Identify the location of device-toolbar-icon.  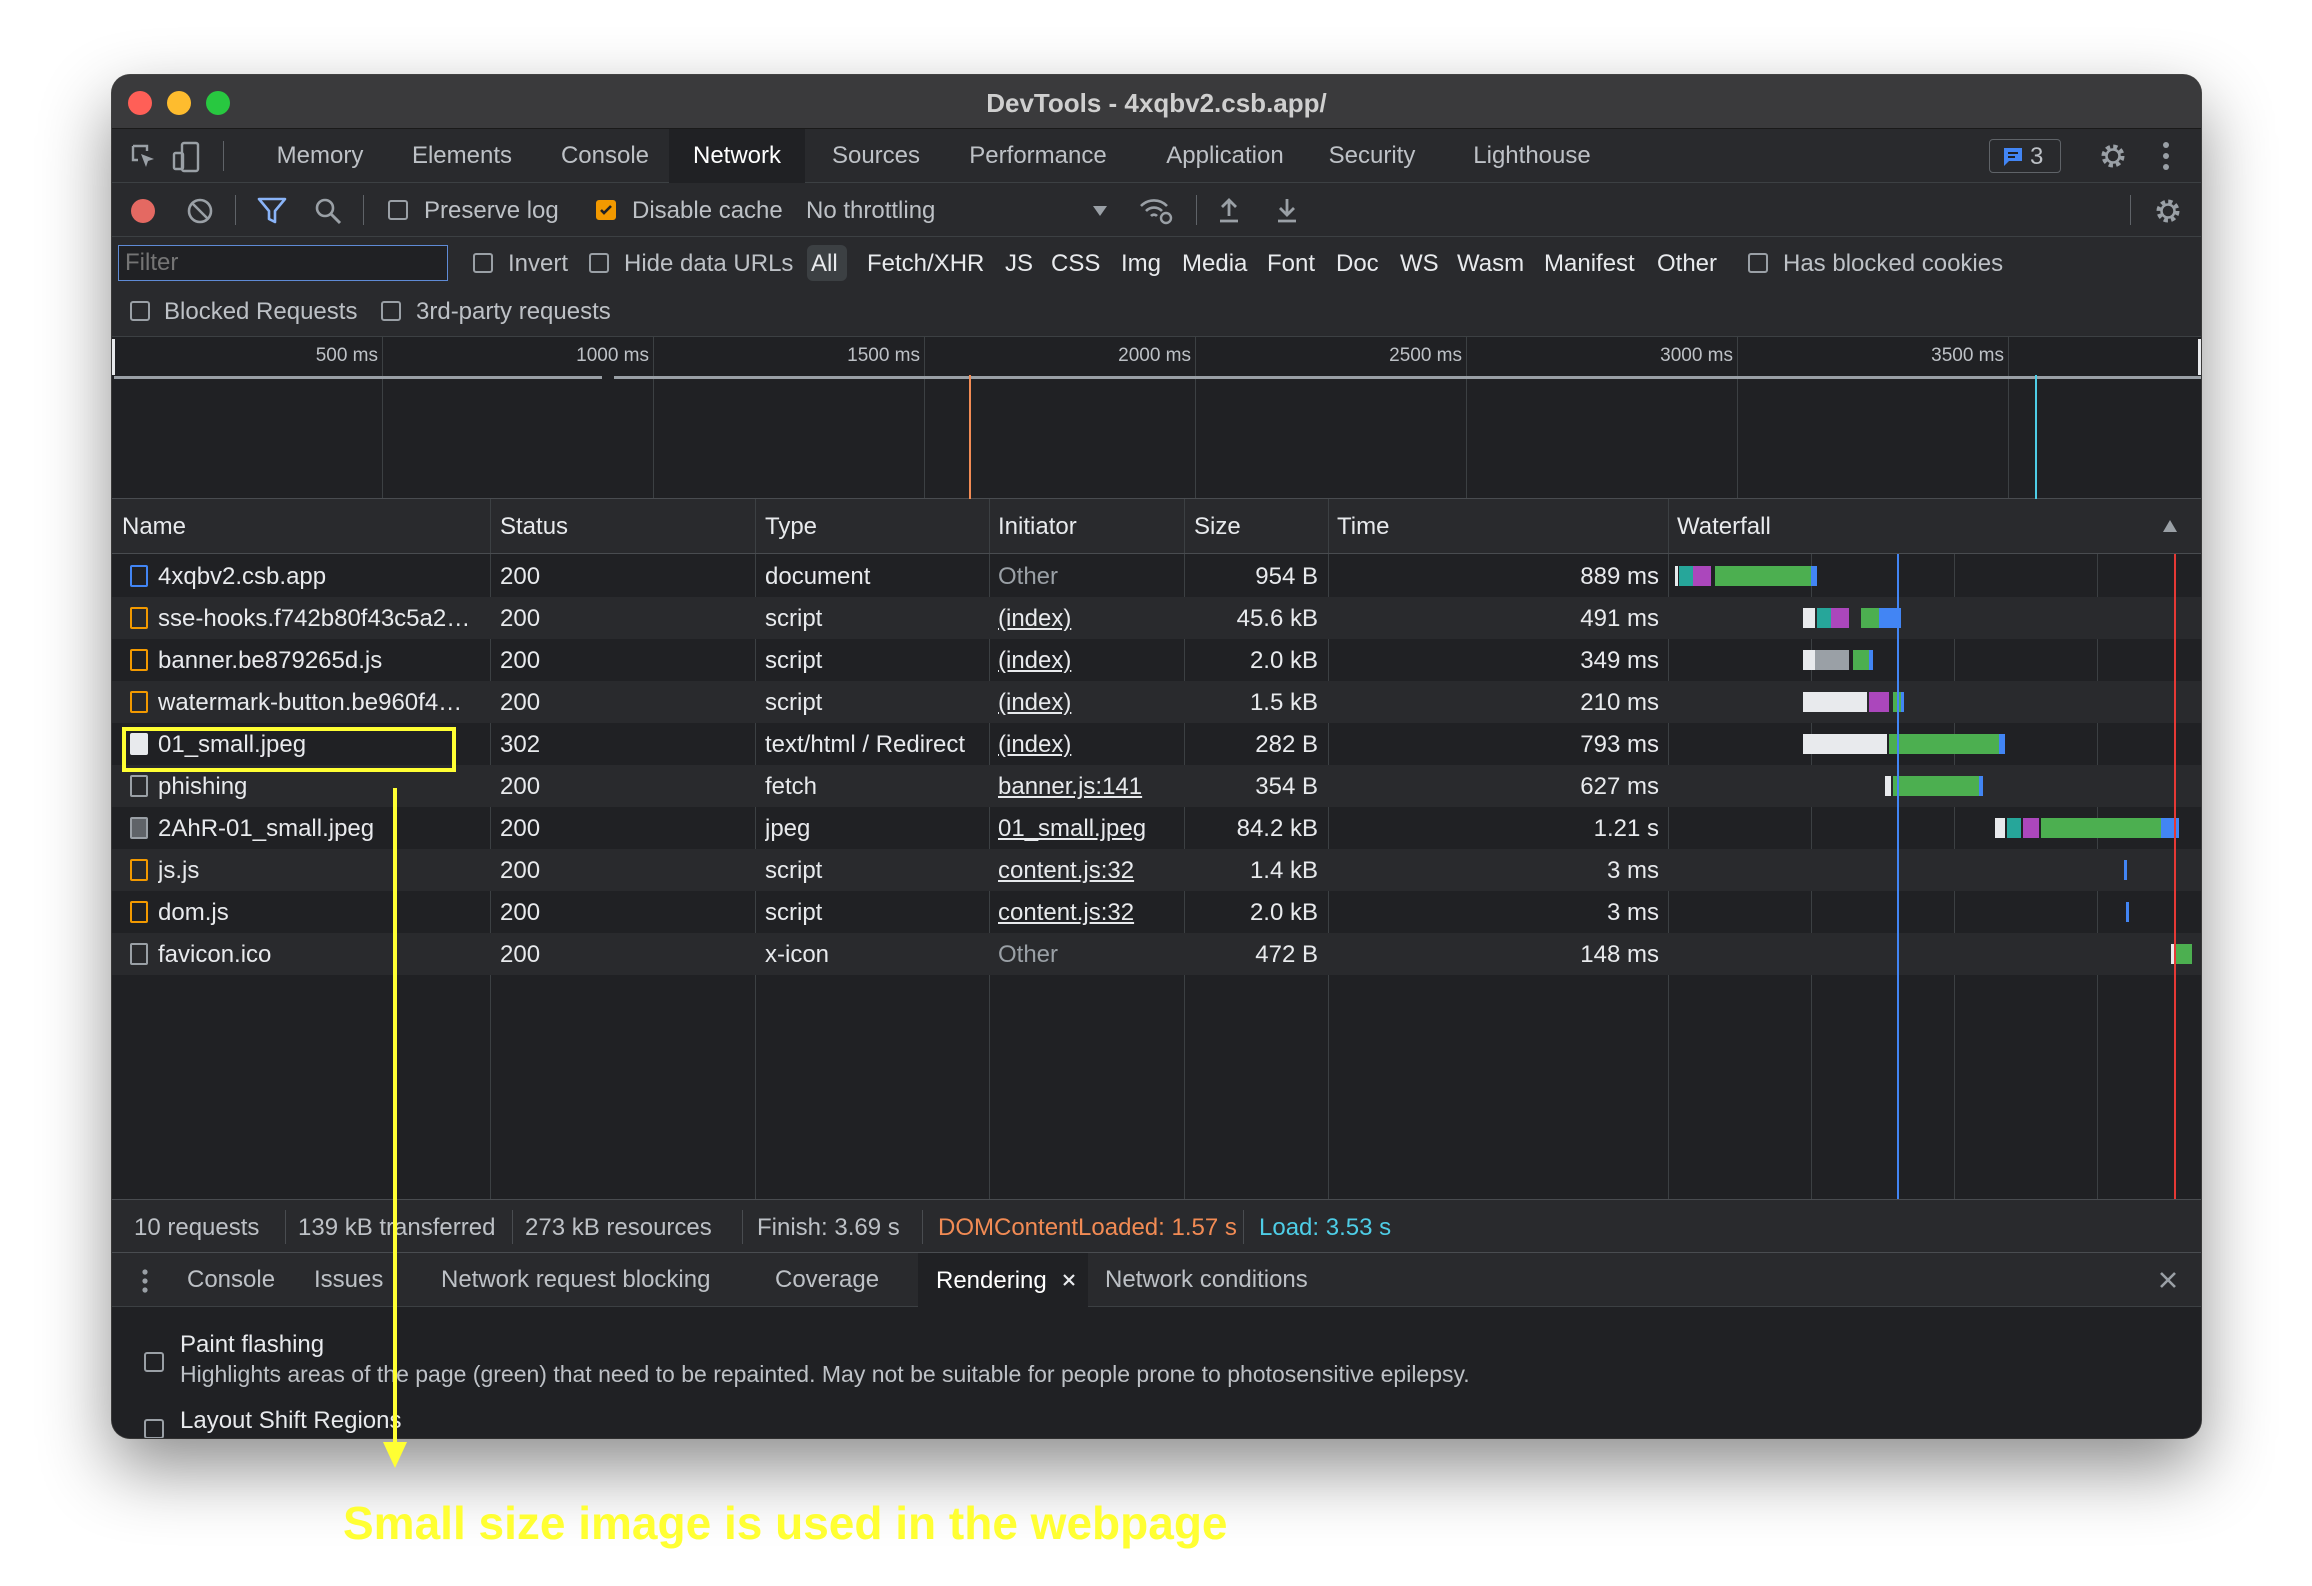
(187, 157).